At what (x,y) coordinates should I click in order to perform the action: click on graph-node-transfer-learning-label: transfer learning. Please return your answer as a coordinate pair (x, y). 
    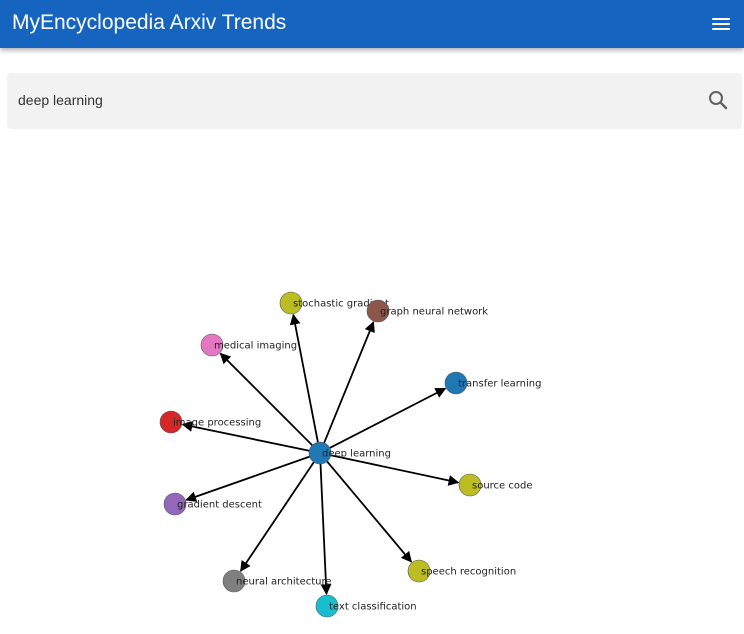
    Looking at the image, I should click on (499, 384).